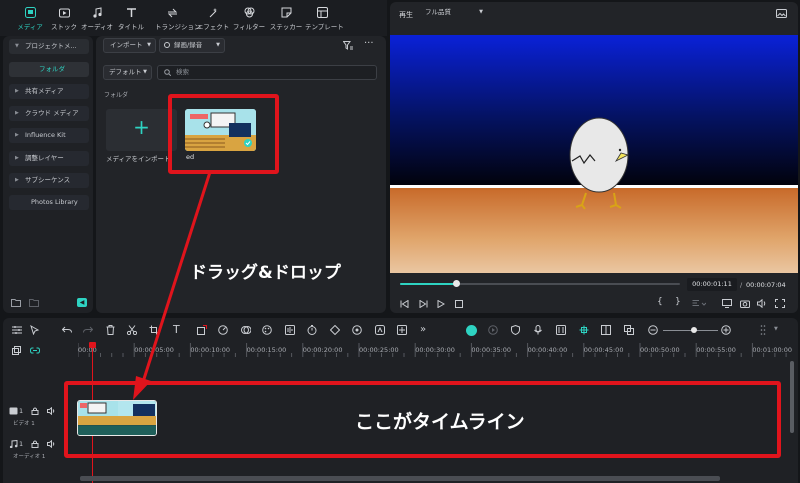 The height and width of the screenshot is (483, 800). Describe the element at coordinates (17, 330) in the screenshot. I see `layout-grid-icon` at that location.